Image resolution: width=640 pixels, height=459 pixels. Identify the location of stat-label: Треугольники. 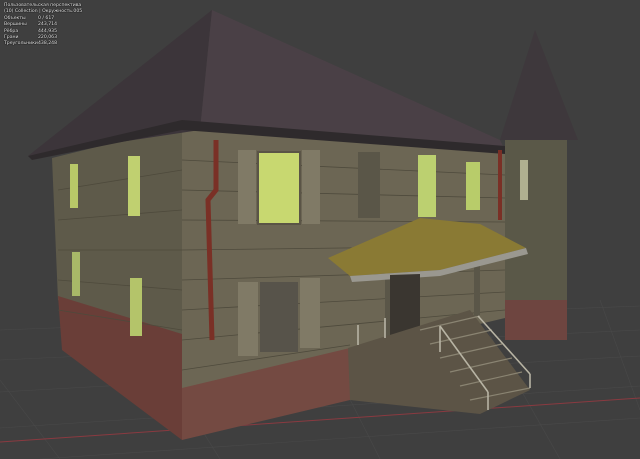
(21, 44).